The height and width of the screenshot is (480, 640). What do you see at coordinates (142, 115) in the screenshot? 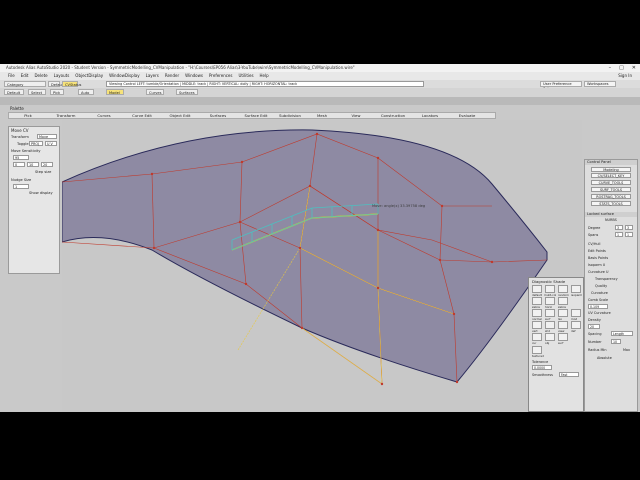
I see `tab-curve-edit: Curve Edit` at bounding box center [142, 115].